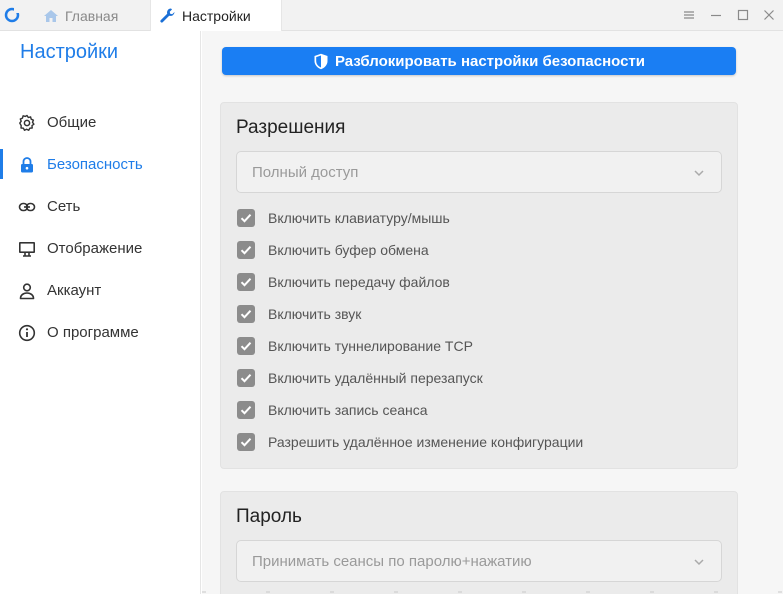 The height and width of the screenshot is (594, 783). Describe the element at coordinates (95, 164) in the screenshot. I see `sidebar-item-label: Безопасность` at that location.